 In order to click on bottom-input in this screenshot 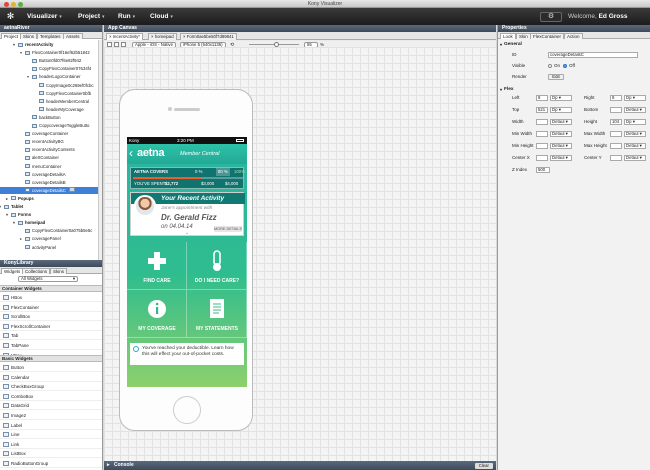, I will do `click(616, 110)`.